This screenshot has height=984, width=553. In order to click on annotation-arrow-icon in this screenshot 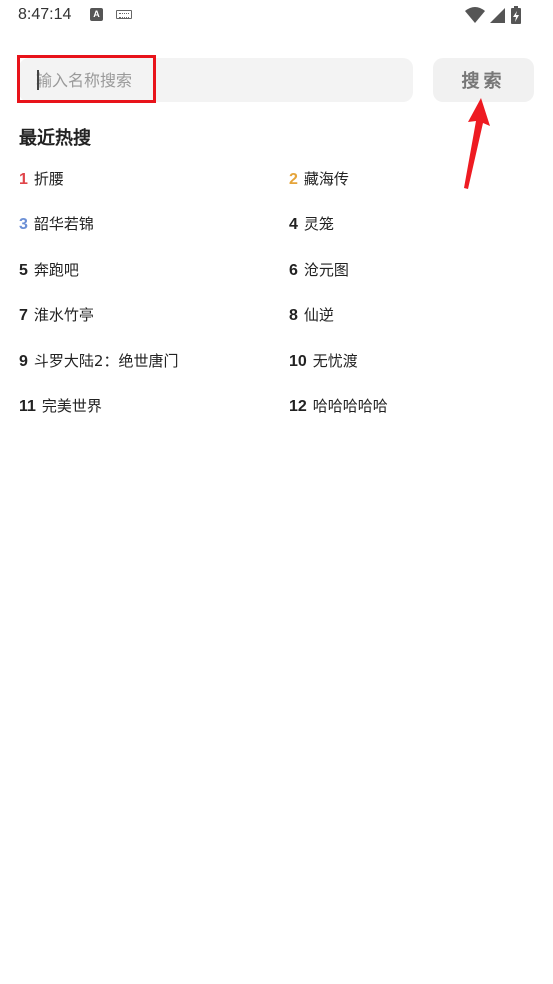, I will do `click(477, 143)`.